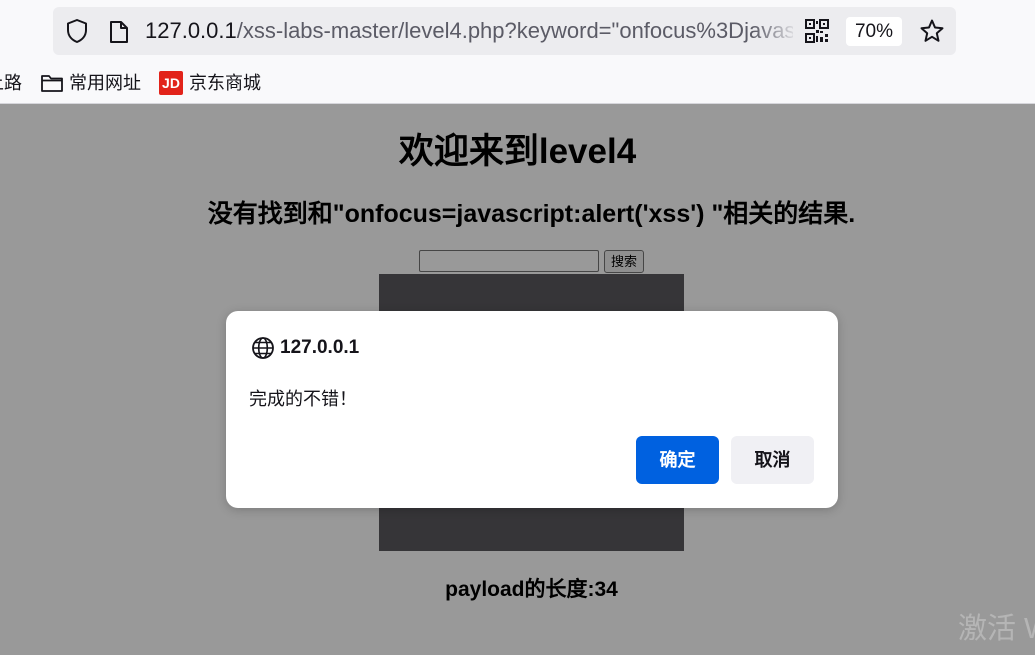 The height and width of the screenshot is (655, 1035). Describe the element at coordinates (996, 629) in the screenshot. I see `activate-windows-watermark: 激活 W` at that location.